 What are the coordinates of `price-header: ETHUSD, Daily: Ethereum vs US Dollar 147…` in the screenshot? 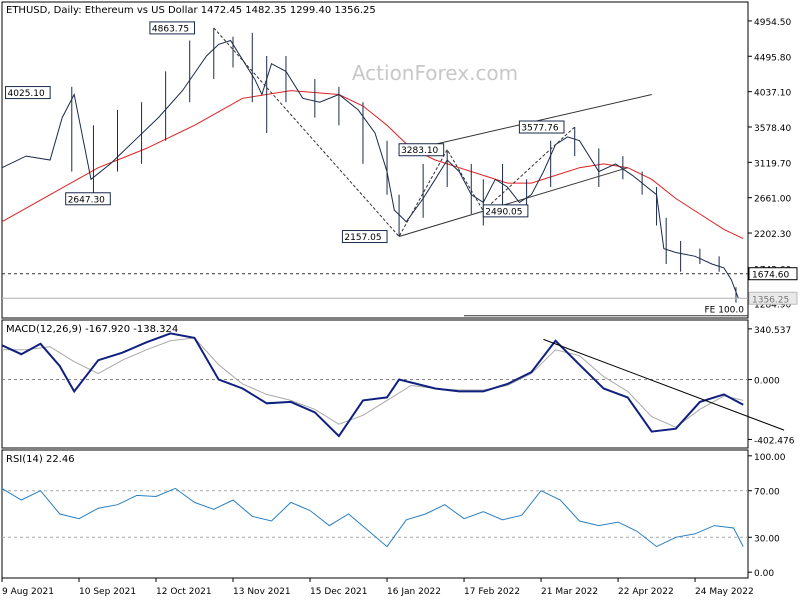 It's located at (191, 10).